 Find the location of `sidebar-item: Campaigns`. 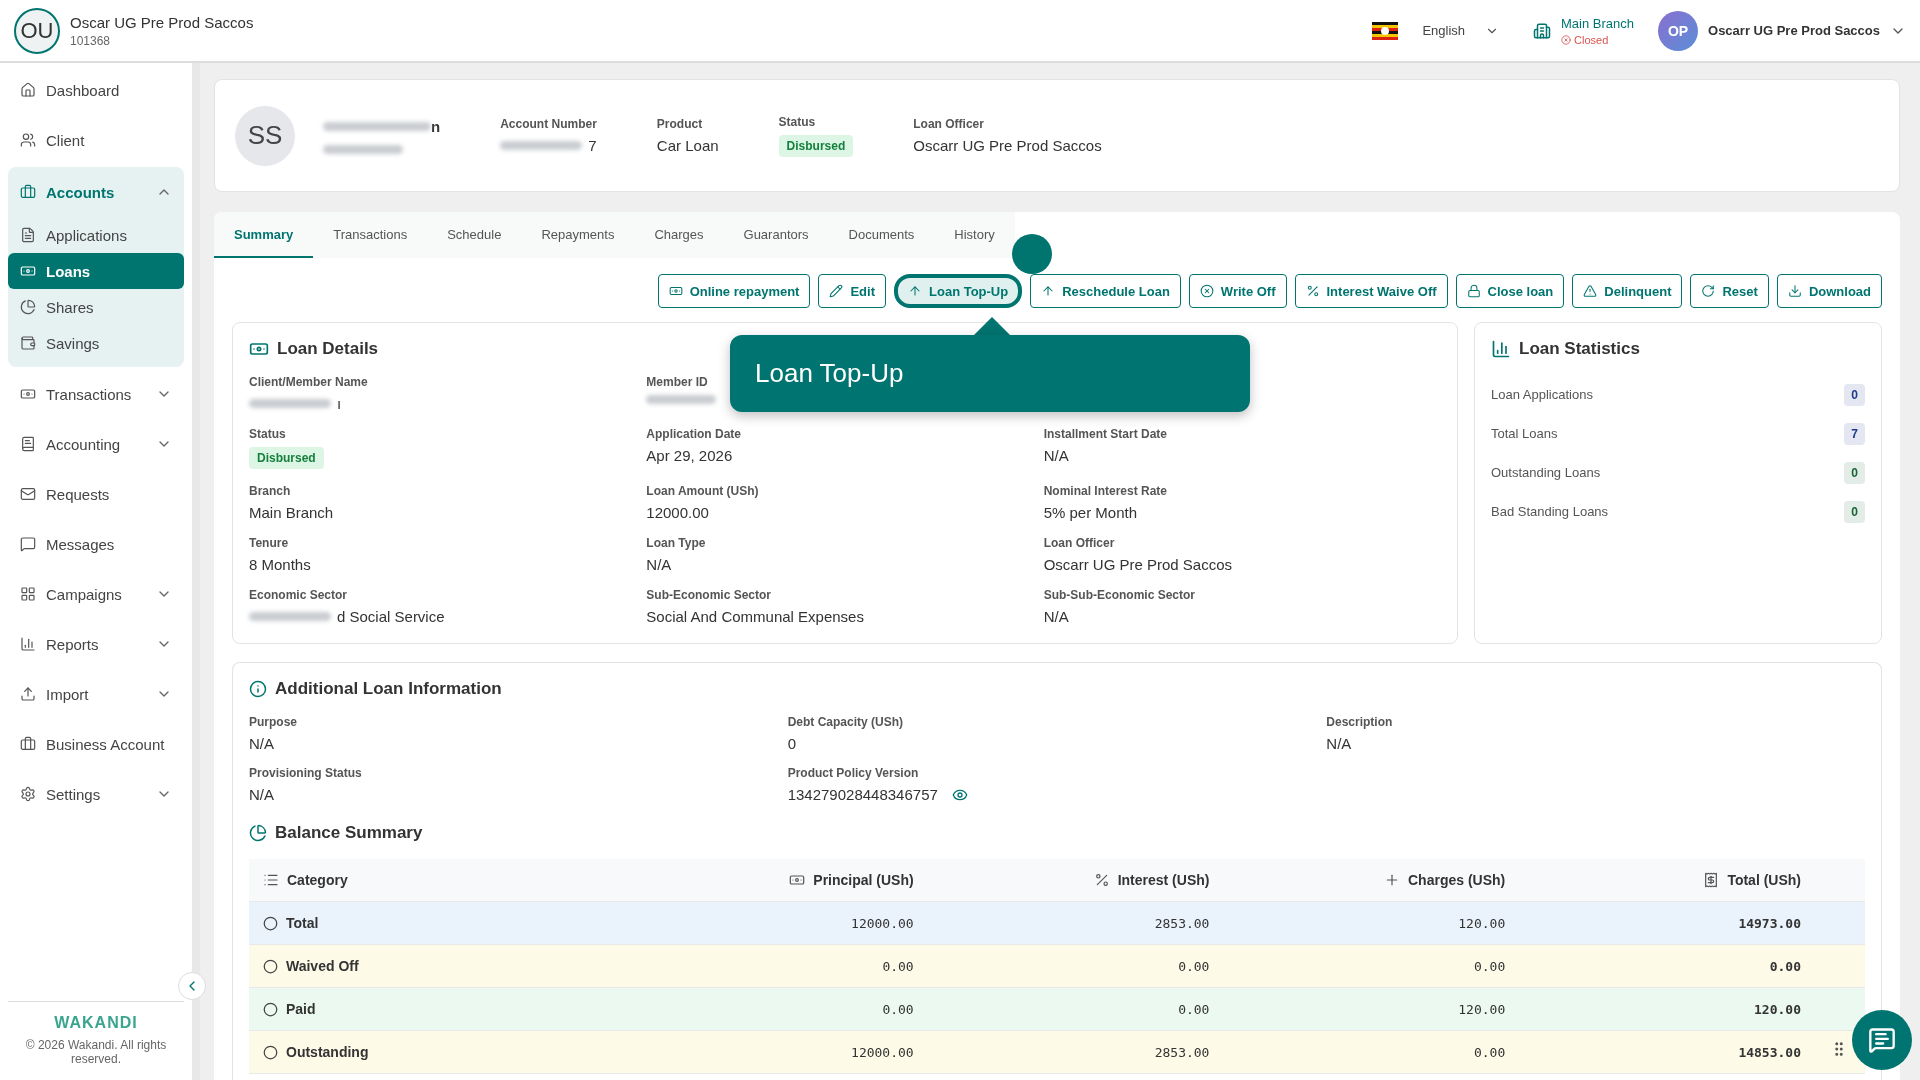

sidebar-item: Campaigns is located at coordinates (96, 594).